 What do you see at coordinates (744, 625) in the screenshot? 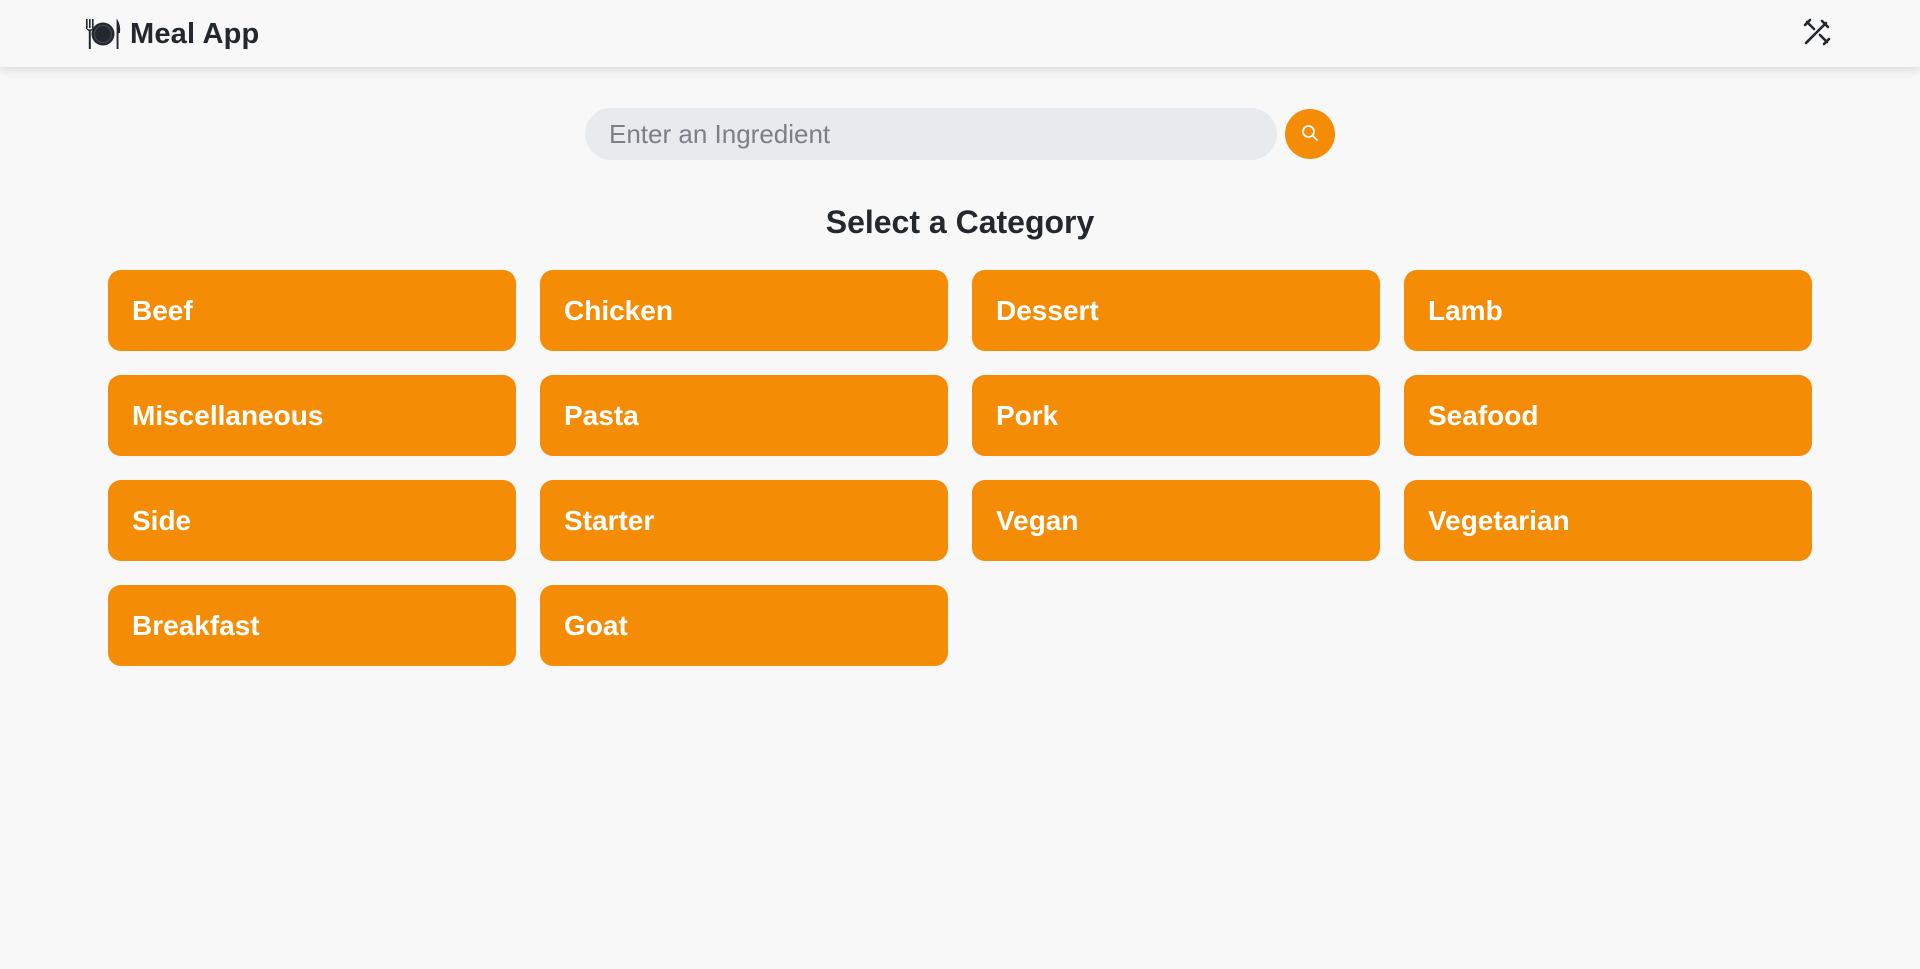
I see `category-goat: Goat` at bounding box center [744, 625].